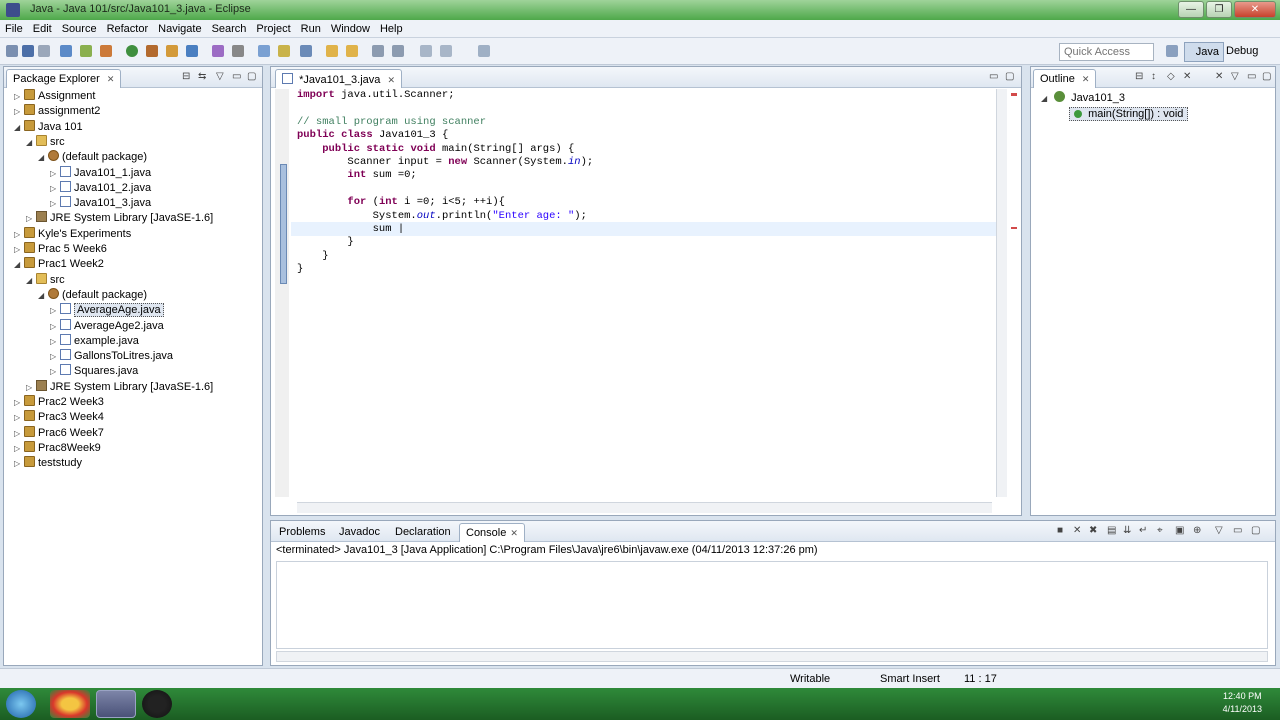  I want to click on menu-navigate: Navigate, so click(179, 27).